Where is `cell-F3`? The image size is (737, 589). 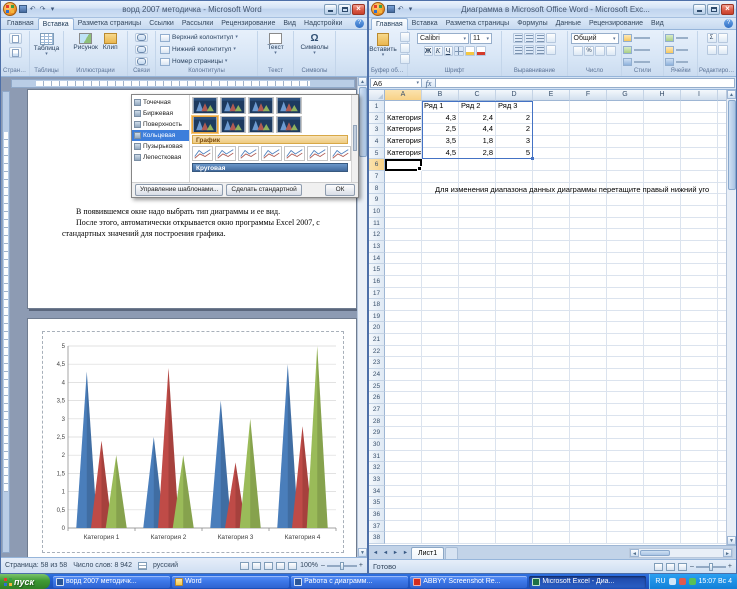
cell-F3 is located at coordinates (588, 130).